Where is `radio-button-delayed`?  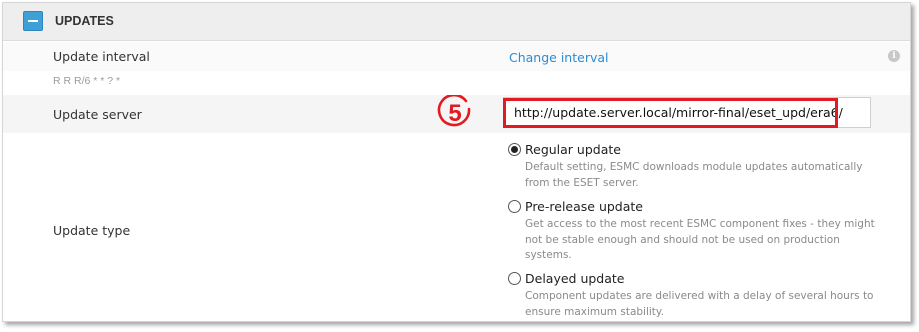
radio-button-delayed is located at coordinates (514, 278).